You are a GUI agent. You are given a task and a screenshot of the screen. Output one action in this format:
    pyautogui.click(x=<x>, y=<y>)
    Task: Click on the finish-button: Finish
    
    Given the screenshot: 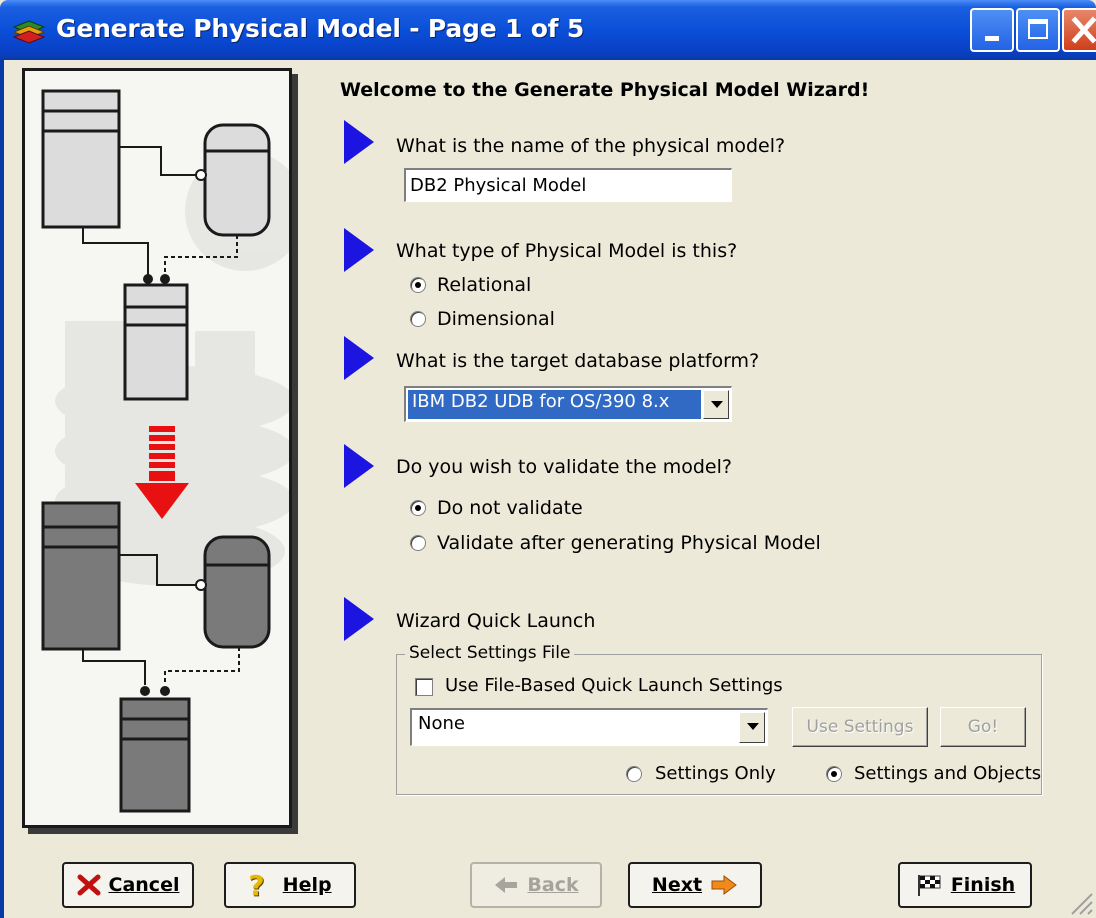 What is the action you would take?
    pyautogui.click(x=965, y=885)
    